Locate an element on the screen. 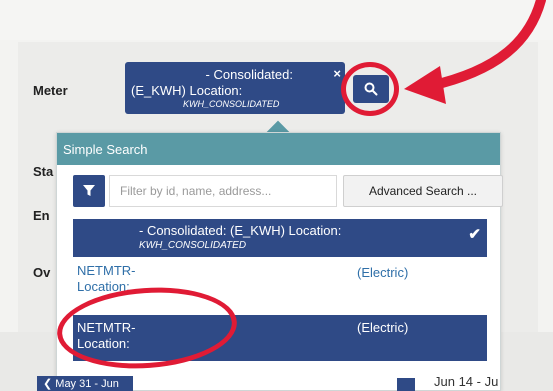  filter-icon is located at coordinates (89, 190).